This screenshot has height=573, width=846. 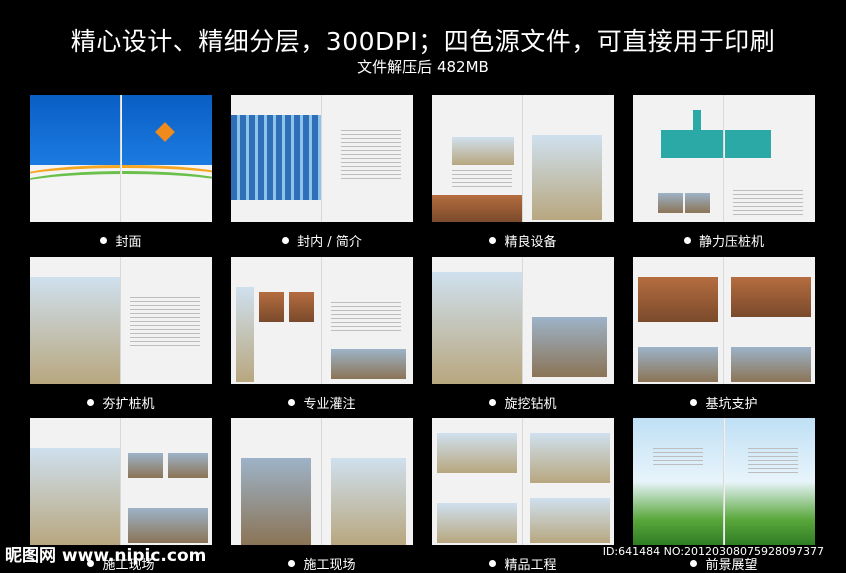 I want to click on spread-label: 施工现场, so click(x=329, y=565).